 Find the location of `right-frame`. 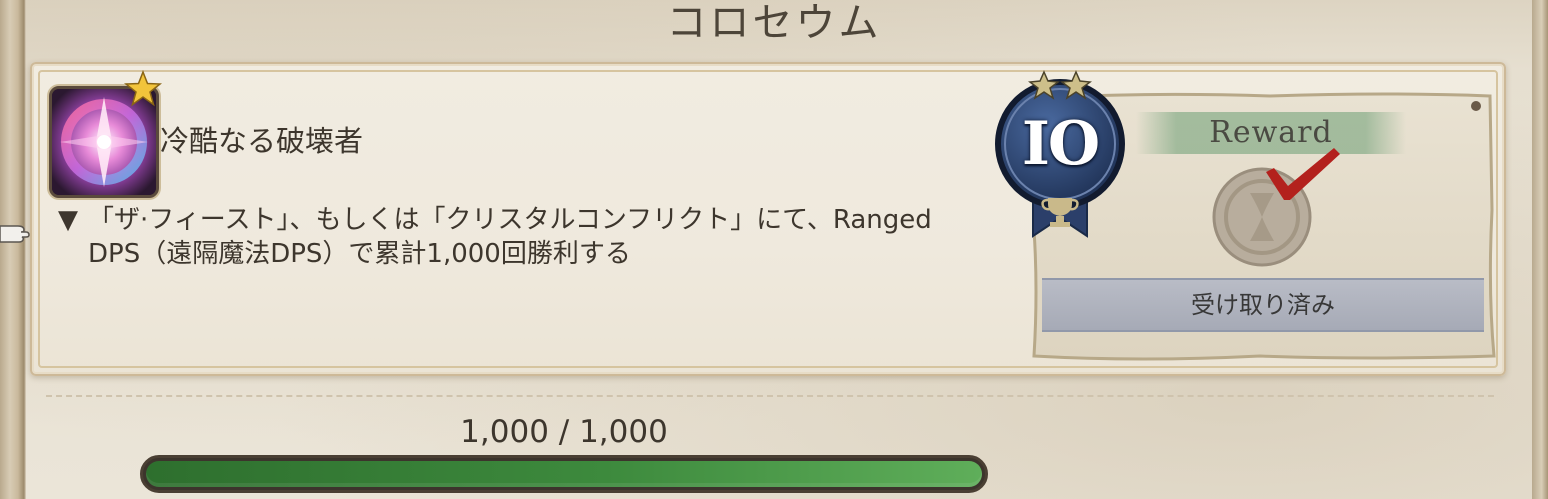

right-frame is located at coordinates (1540, 249).